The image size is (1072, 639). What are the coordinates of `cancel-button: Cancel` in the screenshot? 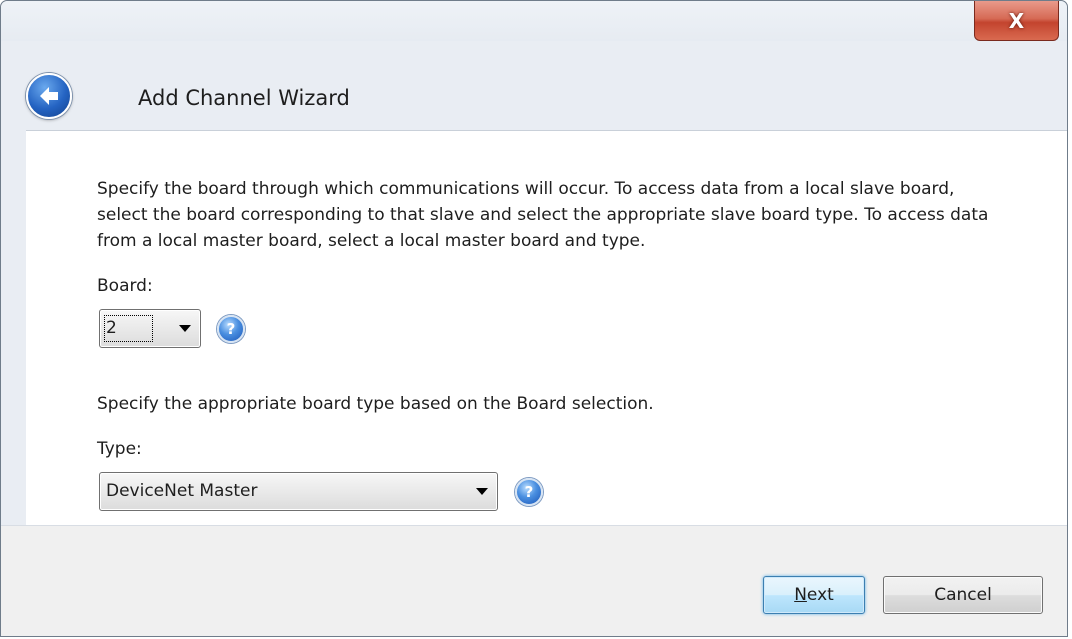 It's located at (963, 595).